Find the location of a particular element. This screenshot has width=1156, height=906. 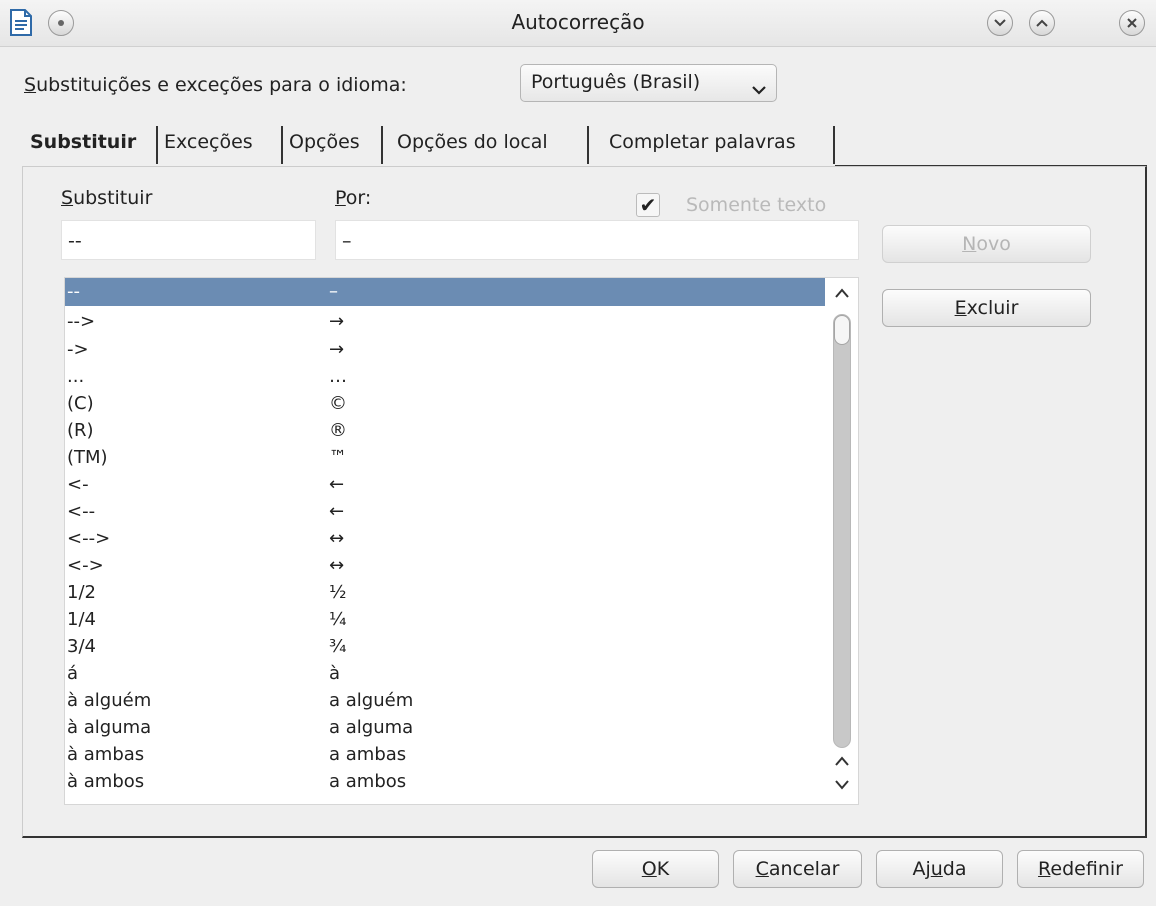

delete-button: Excluir is located at coordinates (986, 308).